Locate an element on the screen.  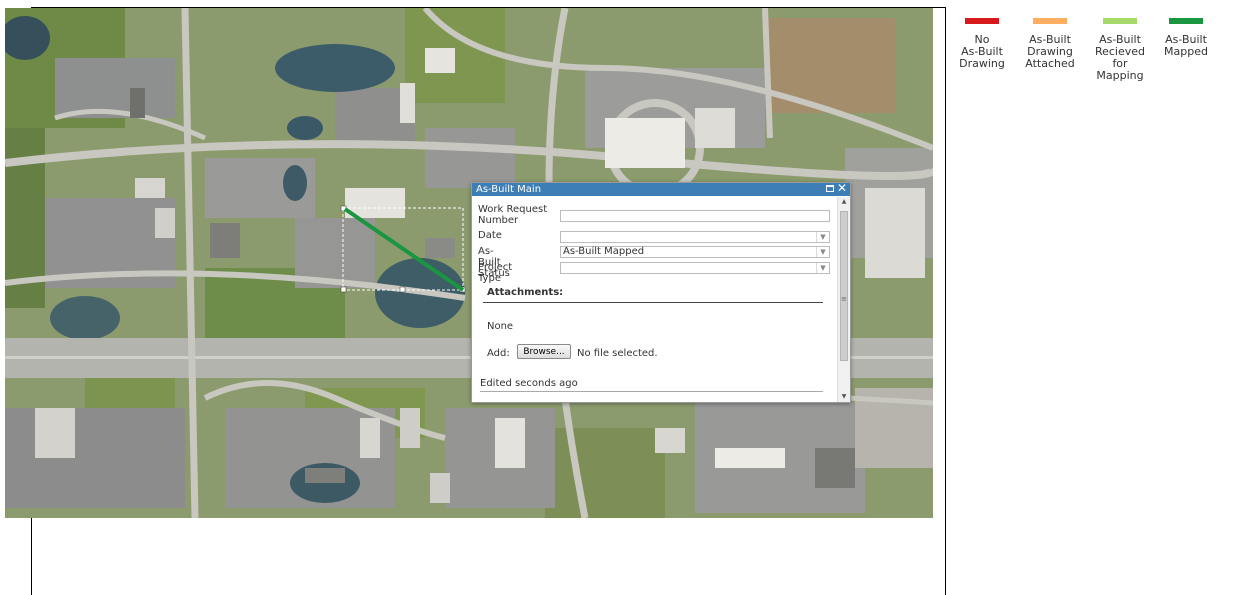
legend-item-mapped: As-Built Mapped is located at coordinates (1186, 38).